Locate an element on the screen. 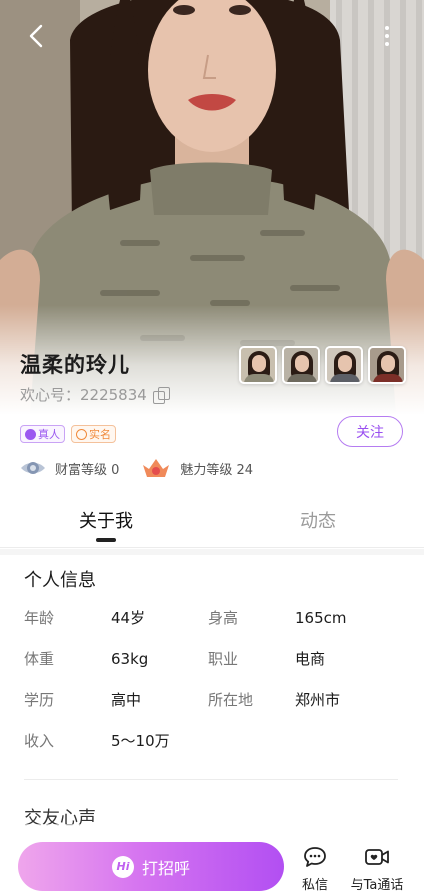 The height and width of the screenshot is (894, 424). info-value: 44岁 is located at coordinates (128, 618).